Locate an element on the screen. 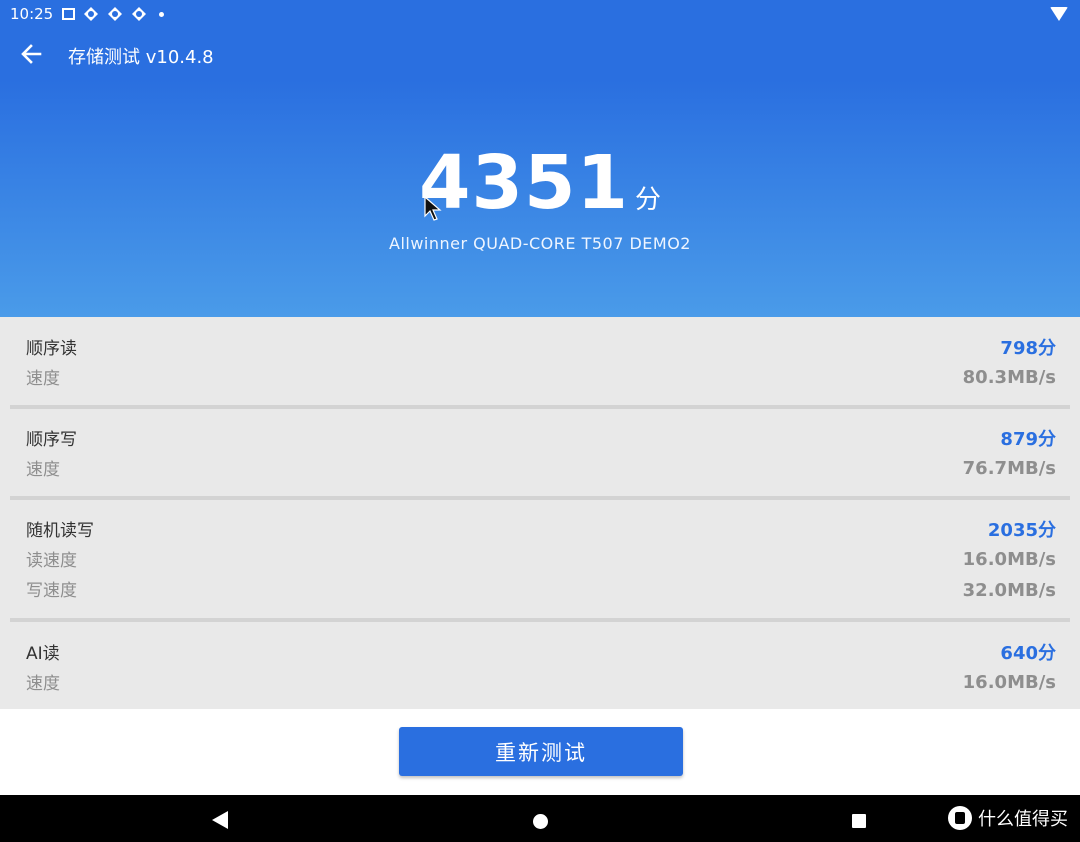 The image size is (1080, 842). app-bar: 存储测试 v10.4.8 is located at coordinates (540, 54).